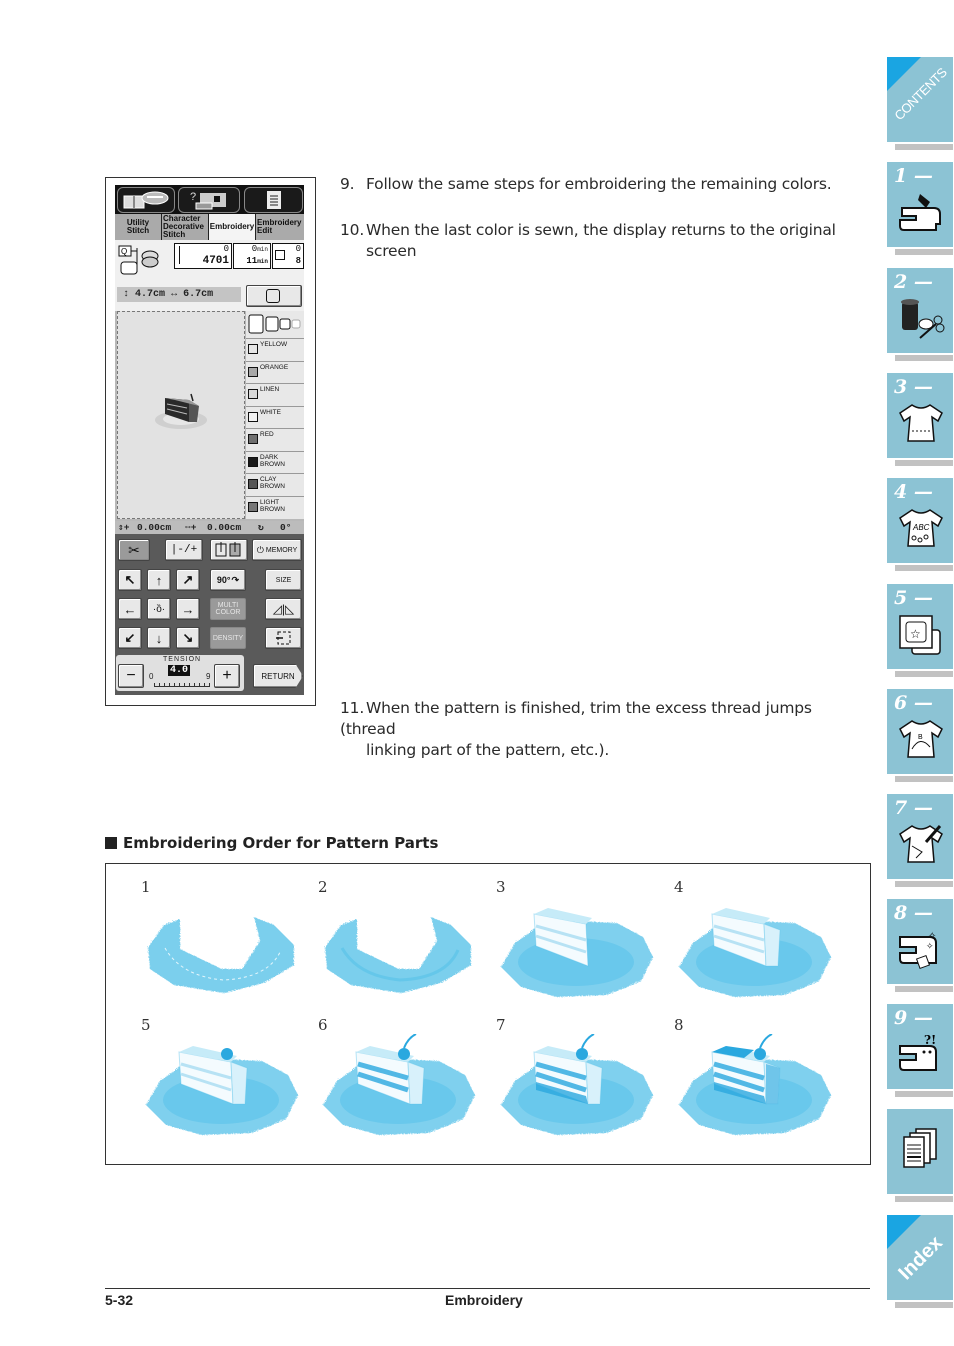 This screenshot has width=954, height=1346. Describe the element at coordinates (920, 1261) in the screenshot. I see `side-tab-index: Index` at that location.